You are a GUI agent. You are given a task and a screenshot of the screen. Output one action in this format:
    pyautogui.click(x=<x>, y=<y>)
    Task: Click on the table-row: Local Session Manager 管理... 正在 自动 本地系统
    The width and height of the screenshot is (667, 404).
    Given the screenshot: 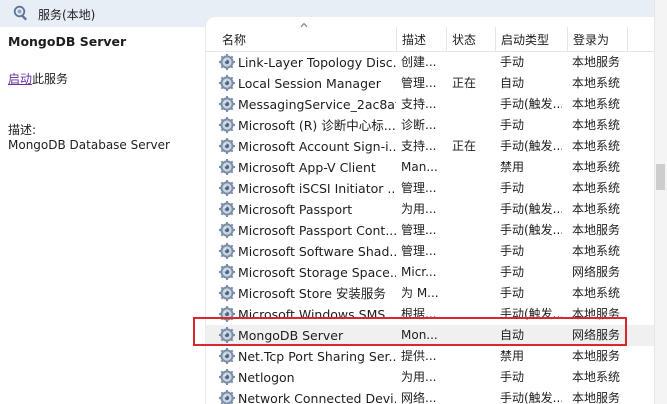 What is the action you would take?
    pyautogui.click(x=436, y=83)
    